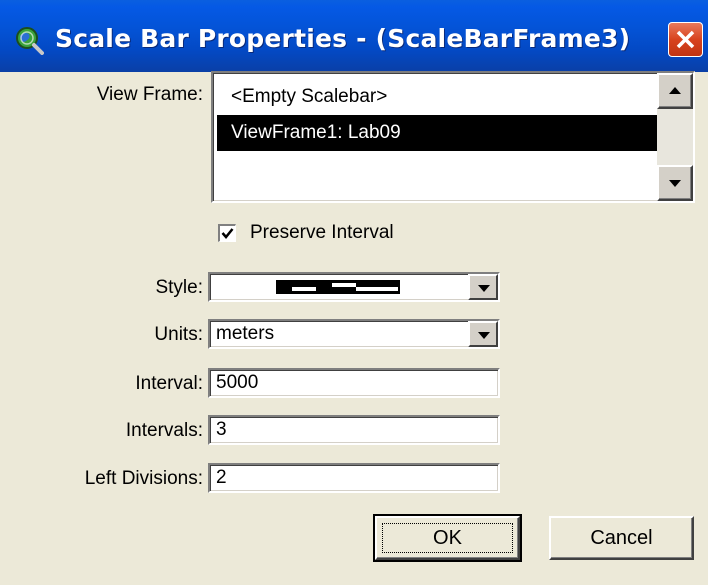  I want to click on preserve-interval-checkbox, so click(227, 233).